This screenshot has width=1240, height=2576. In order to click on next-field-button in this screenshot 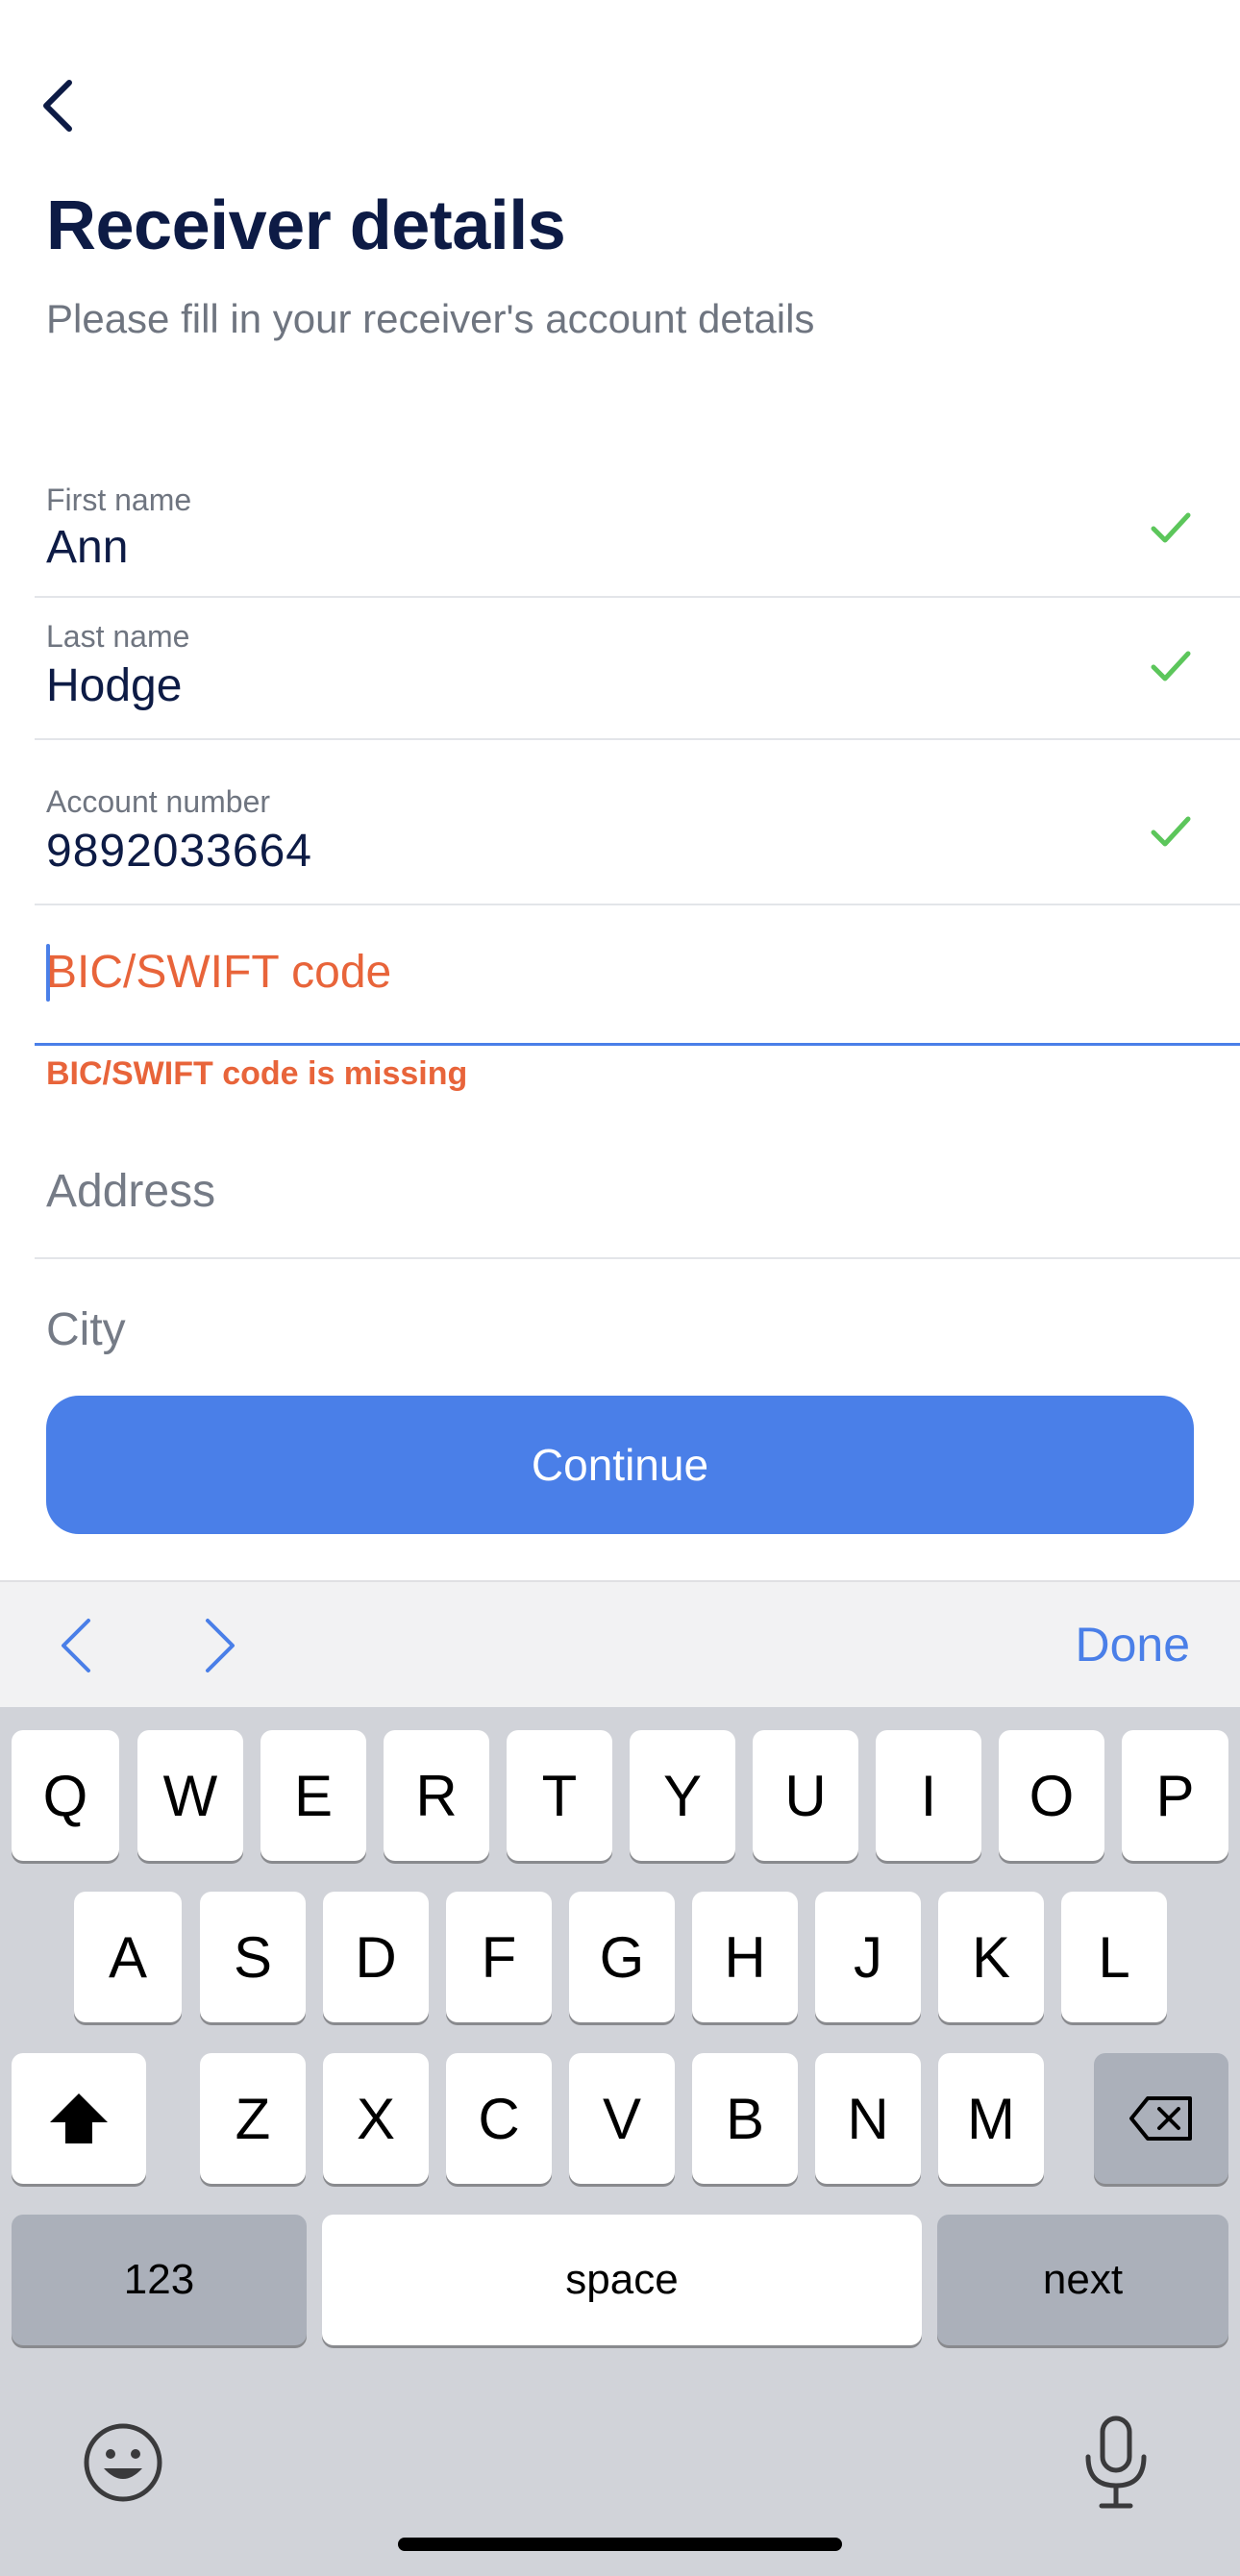, I will do `click(217, 1646)`.